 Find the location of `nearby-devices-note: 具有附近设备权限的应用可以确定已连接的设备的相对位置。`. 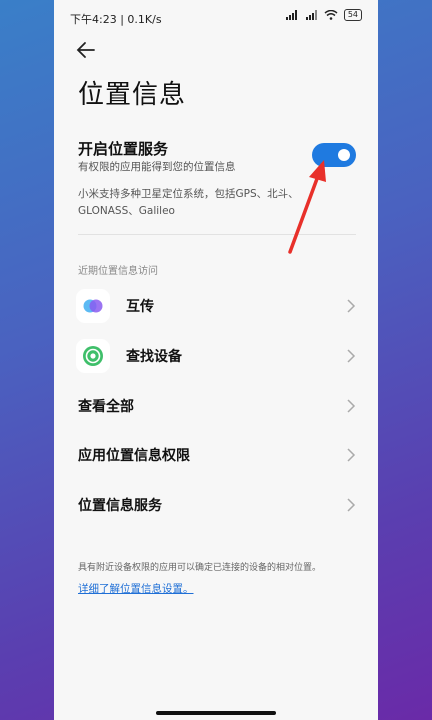

nearby-devices-note: 具有附近设备权限的应用可以确定已连接的设备的相对位置。 is located at coordinates (200, 568).